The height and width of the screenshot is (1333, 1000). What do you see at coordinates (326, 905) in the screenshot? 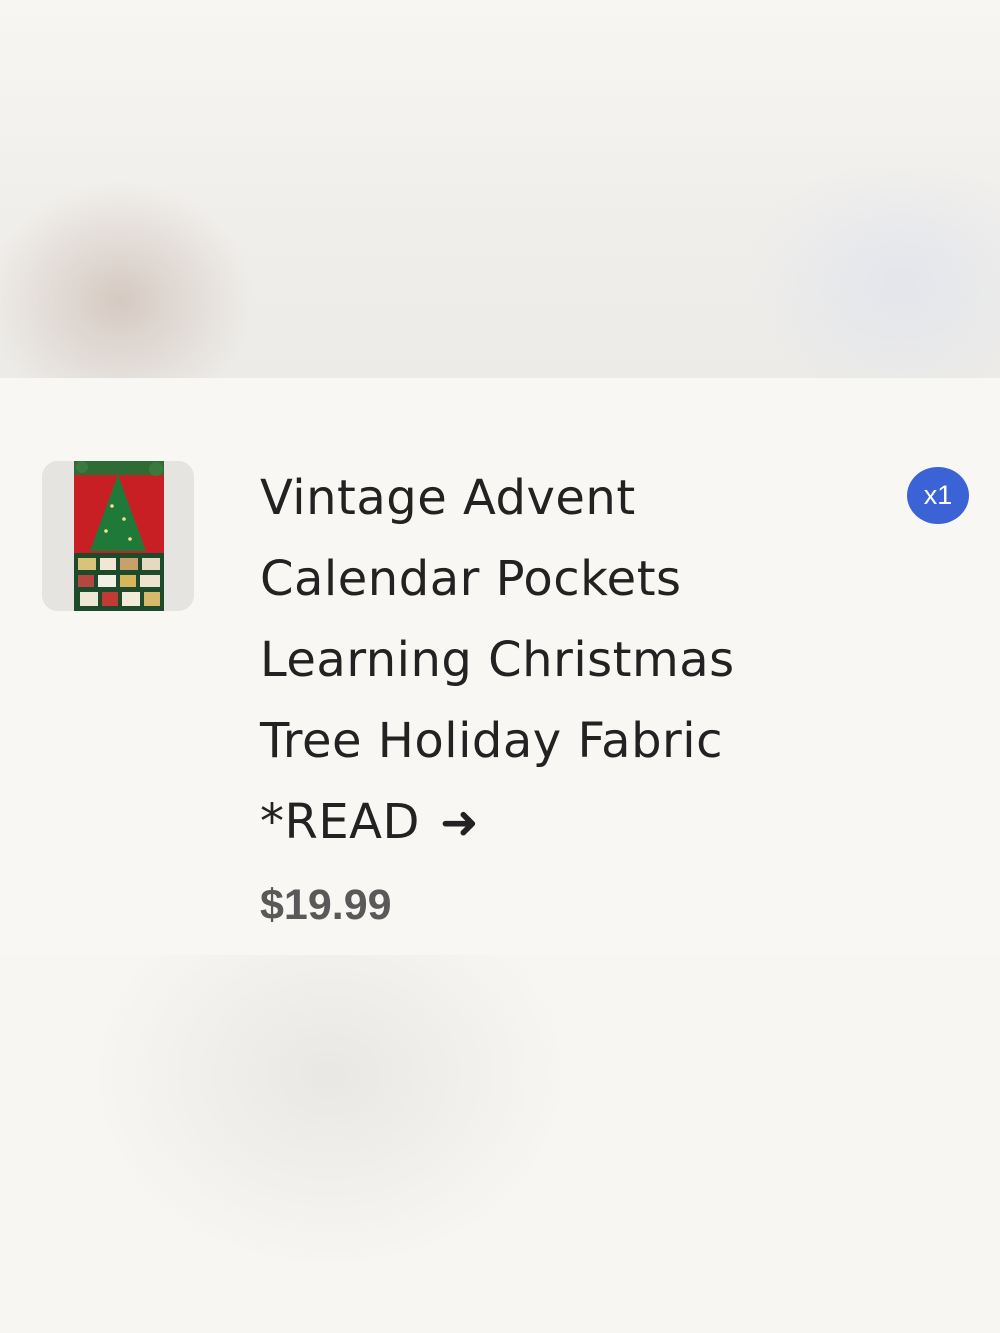
I see `product-price: $19.99` at bounding box center [326, 905].